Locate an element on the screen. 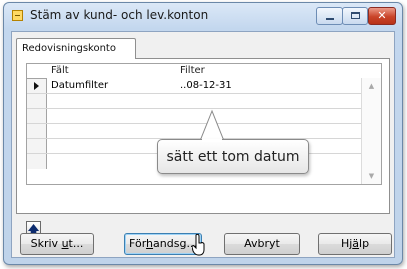 The height and width of the screenshot is (269, 407). cancel-button: Avbryt is located at coordinates (262, 244).